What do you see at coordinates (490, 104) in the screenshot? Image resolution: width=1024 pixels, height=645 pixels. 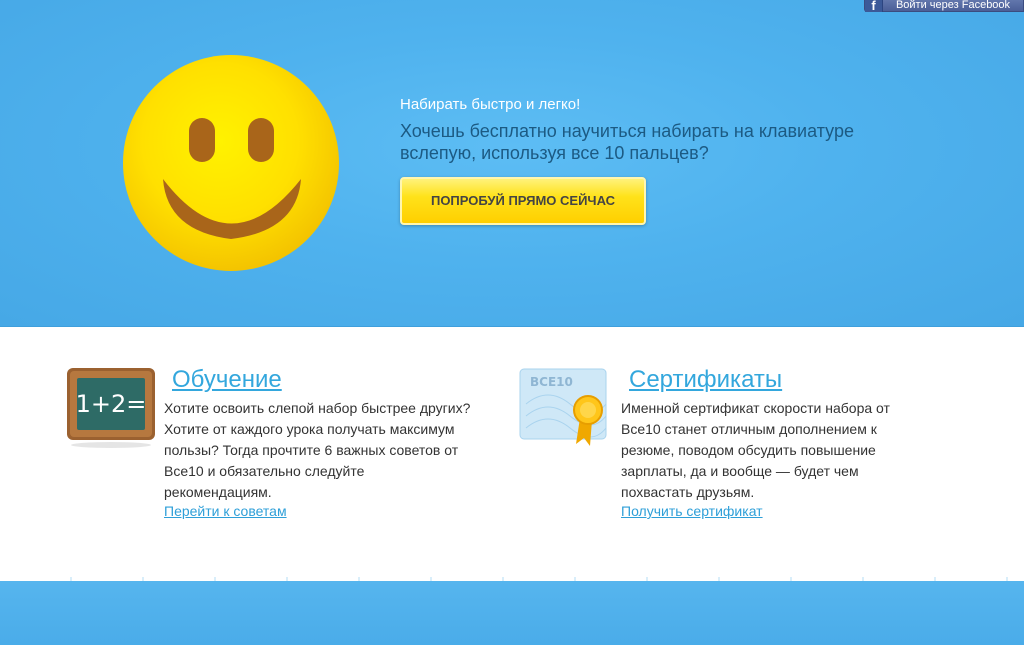 I see `hero-subtitle: Набирать быстро и легко!` at bounding box center [490, 104].